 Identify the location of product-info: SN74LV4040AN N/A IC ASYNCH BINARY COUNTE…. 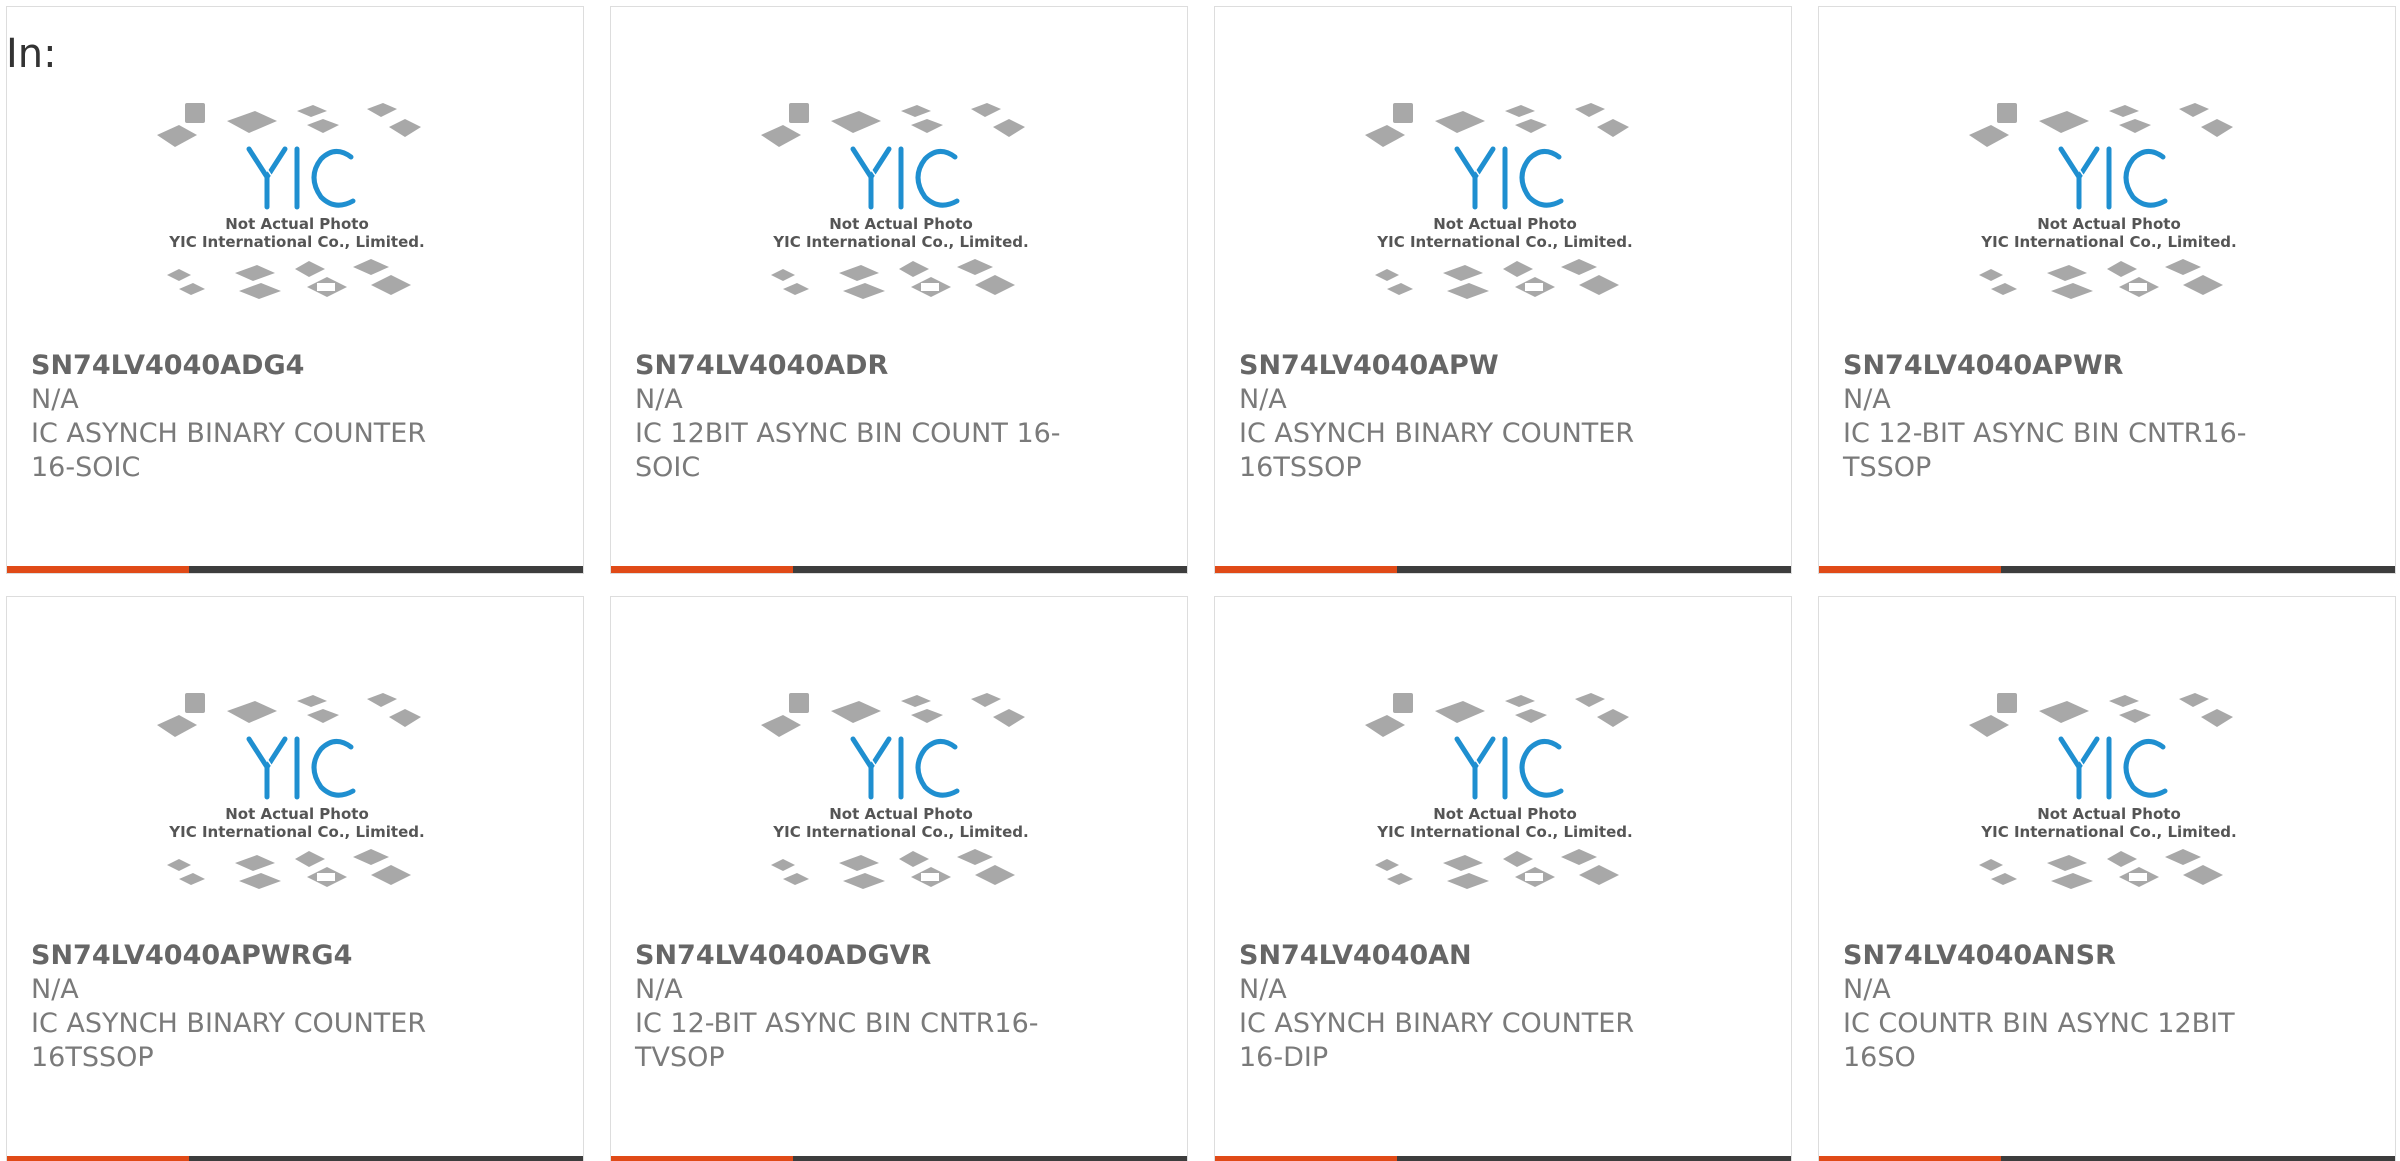
(1454, 1007).